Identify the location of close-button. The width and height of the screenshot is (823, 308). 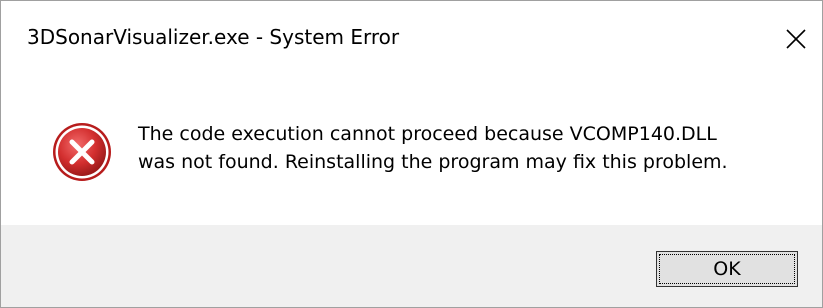
(796, 39).